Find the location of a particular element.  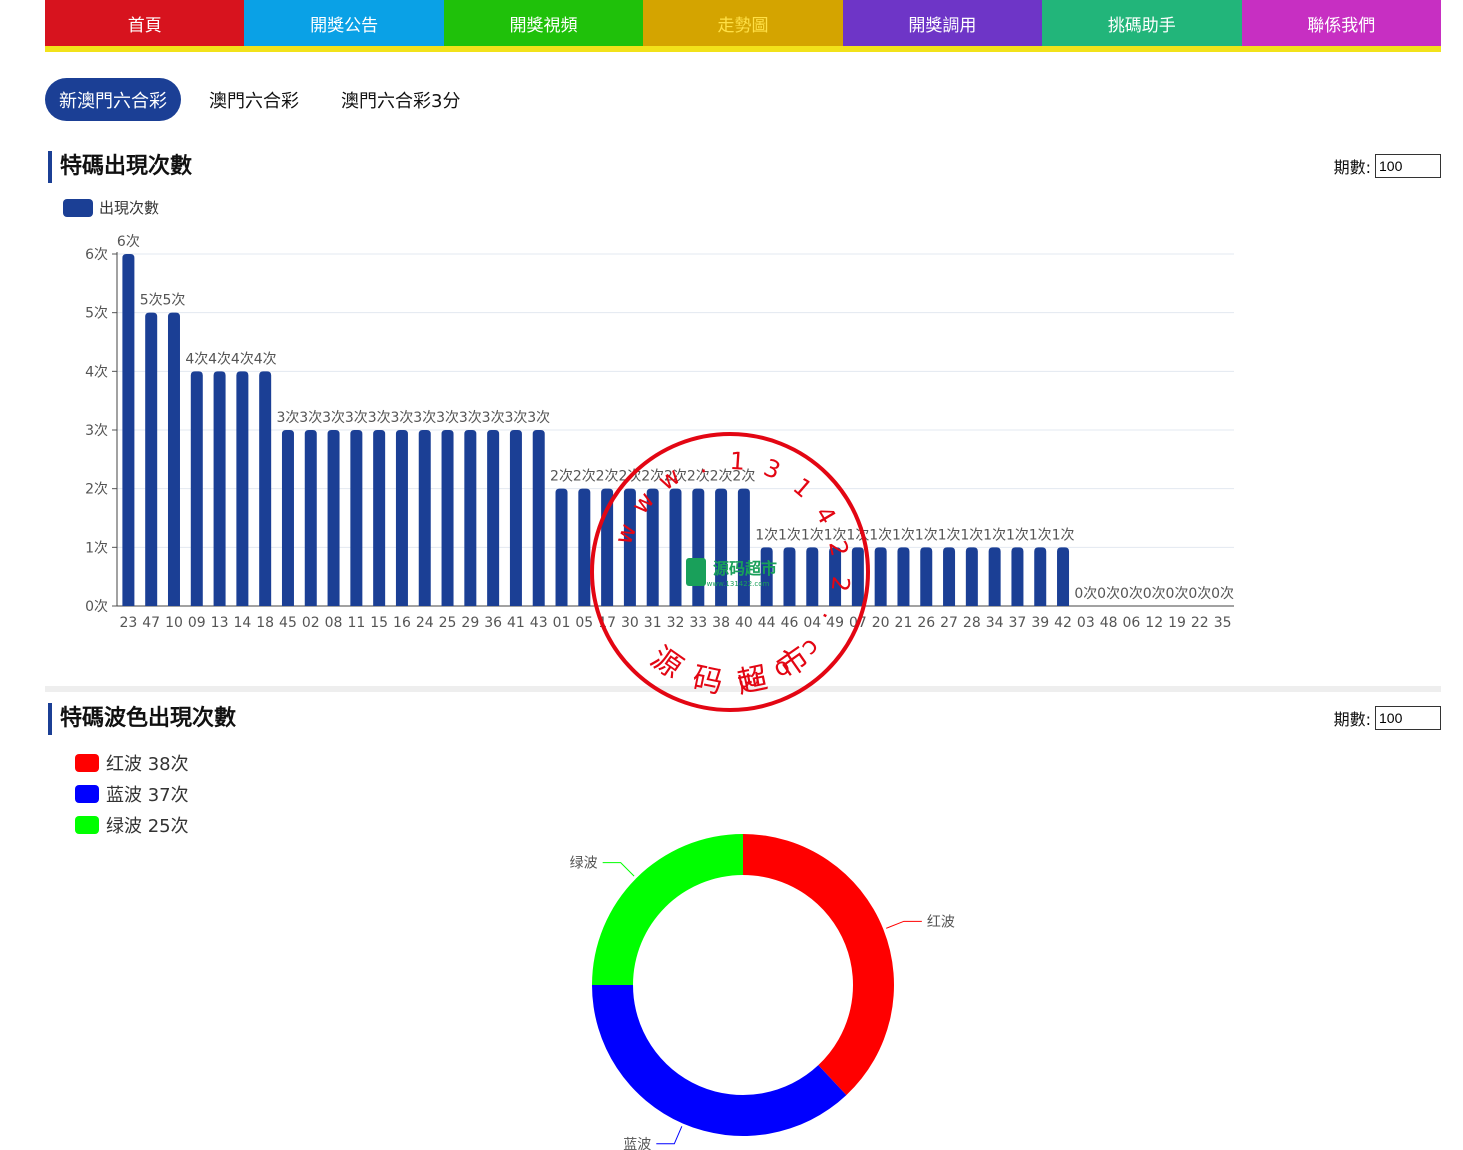

bar-value-label: 2次 is located at coordinates (607, 477).